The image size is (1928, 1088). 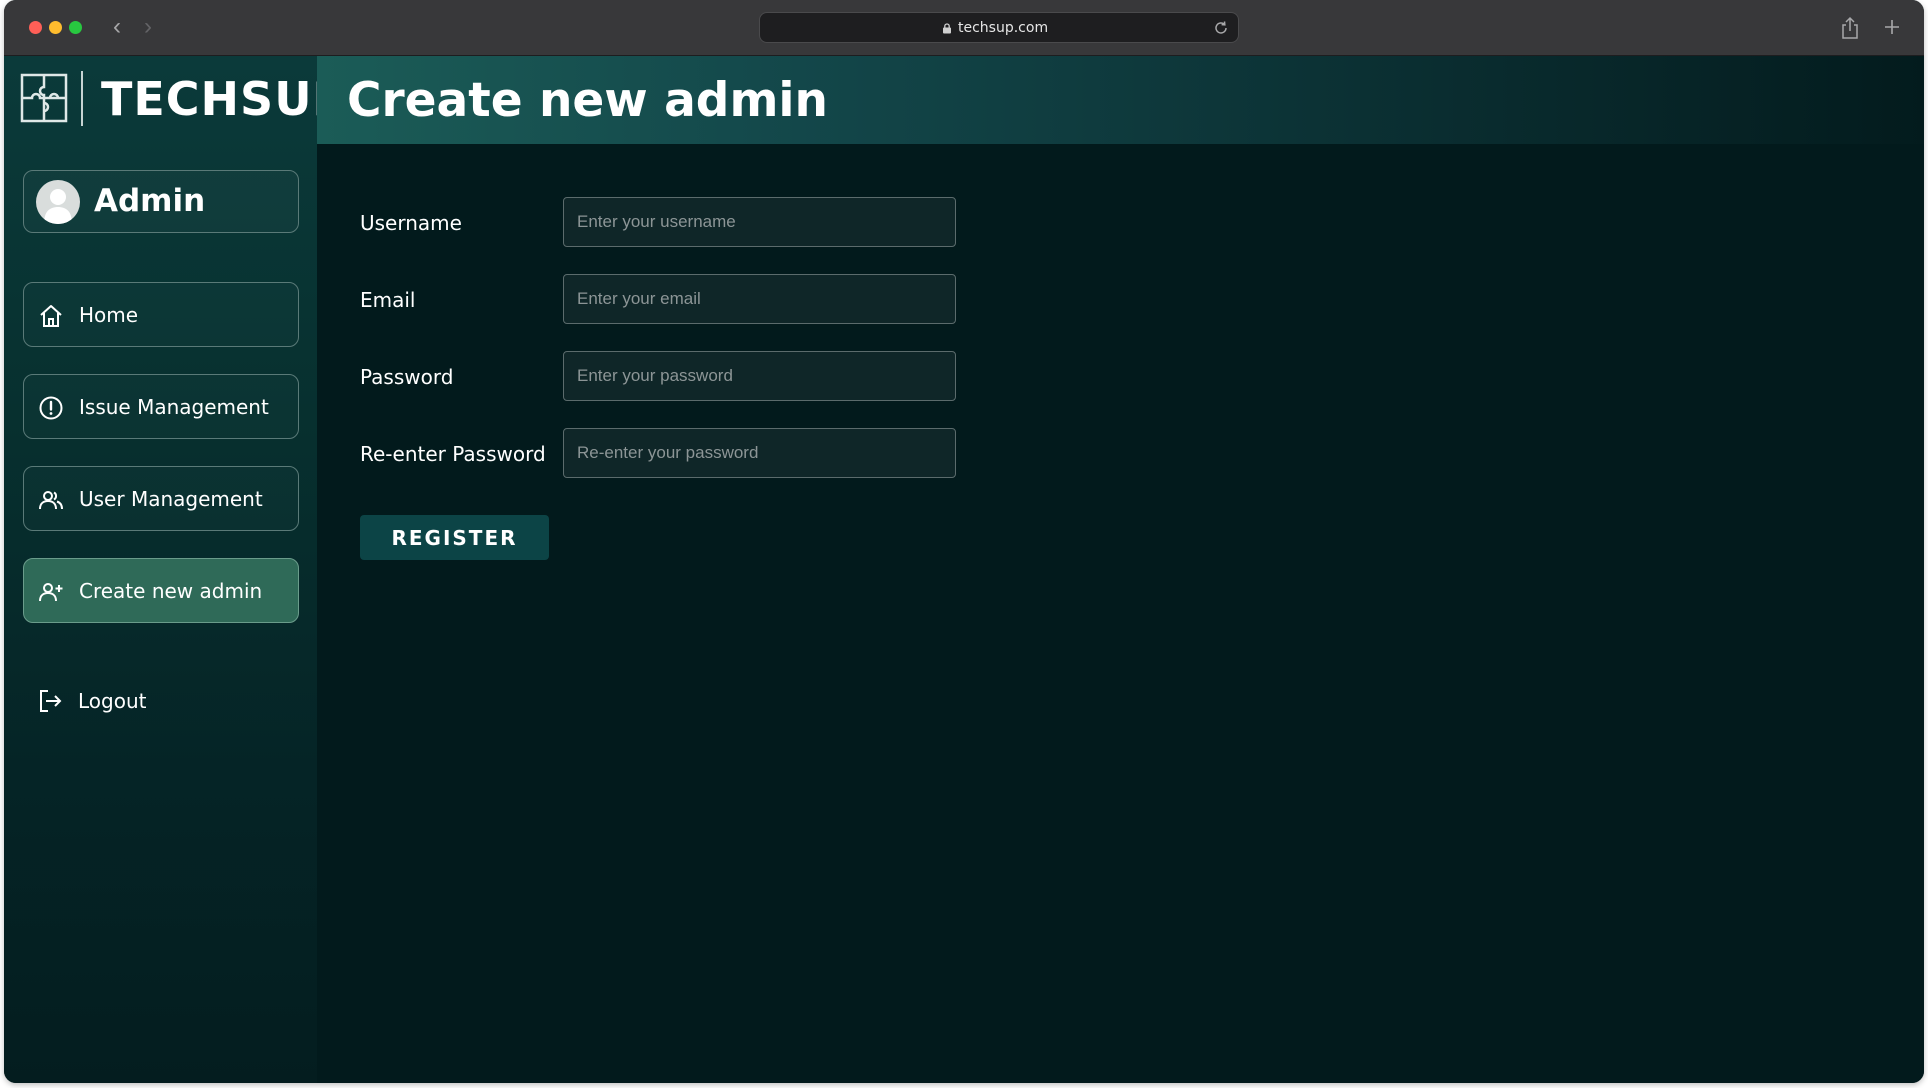 I want to click on brand: TECHSUP, so click(x=175, y=100).